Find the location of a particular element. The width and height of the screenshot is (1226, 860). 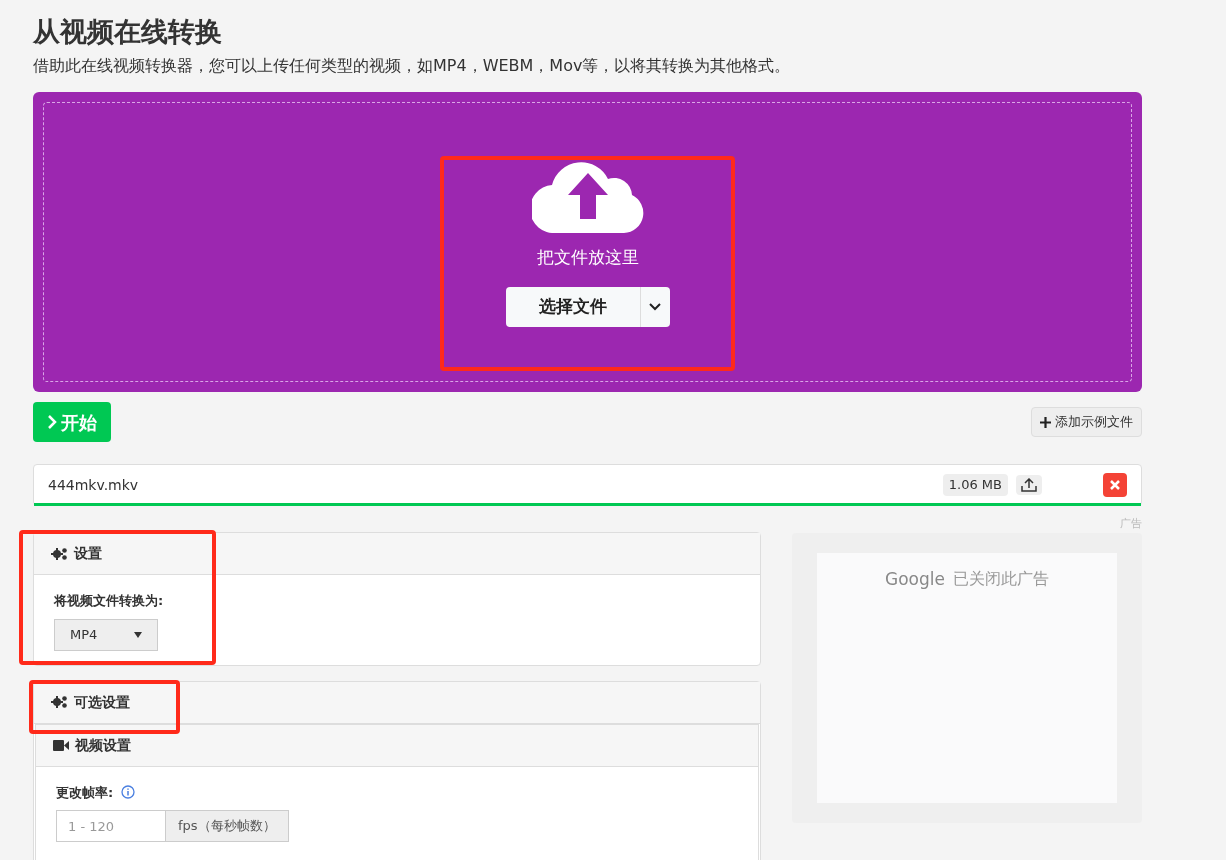

video-camera-icon is located at coordinates (61, 745).